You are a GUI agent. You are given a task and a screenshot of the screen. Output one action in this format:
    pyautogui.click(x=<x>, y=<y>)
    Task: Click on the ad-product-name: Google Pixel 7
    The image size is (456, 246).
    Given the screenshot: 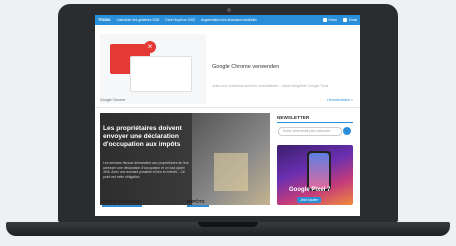 What is the action you would take?
    pyautogui.click(x=310, y=190)
    